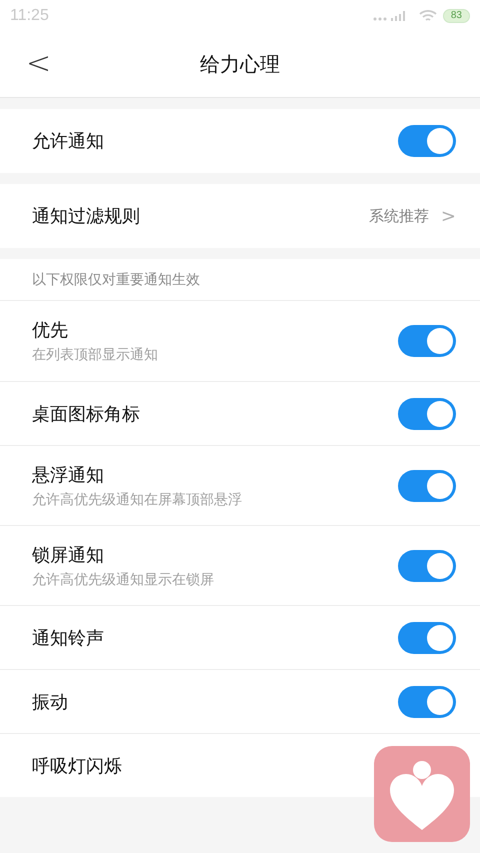  What do you see at coordinates (68, 141) in the screenshot?
I see `setting-label: 允许通知` at bounding box center [68, 141].